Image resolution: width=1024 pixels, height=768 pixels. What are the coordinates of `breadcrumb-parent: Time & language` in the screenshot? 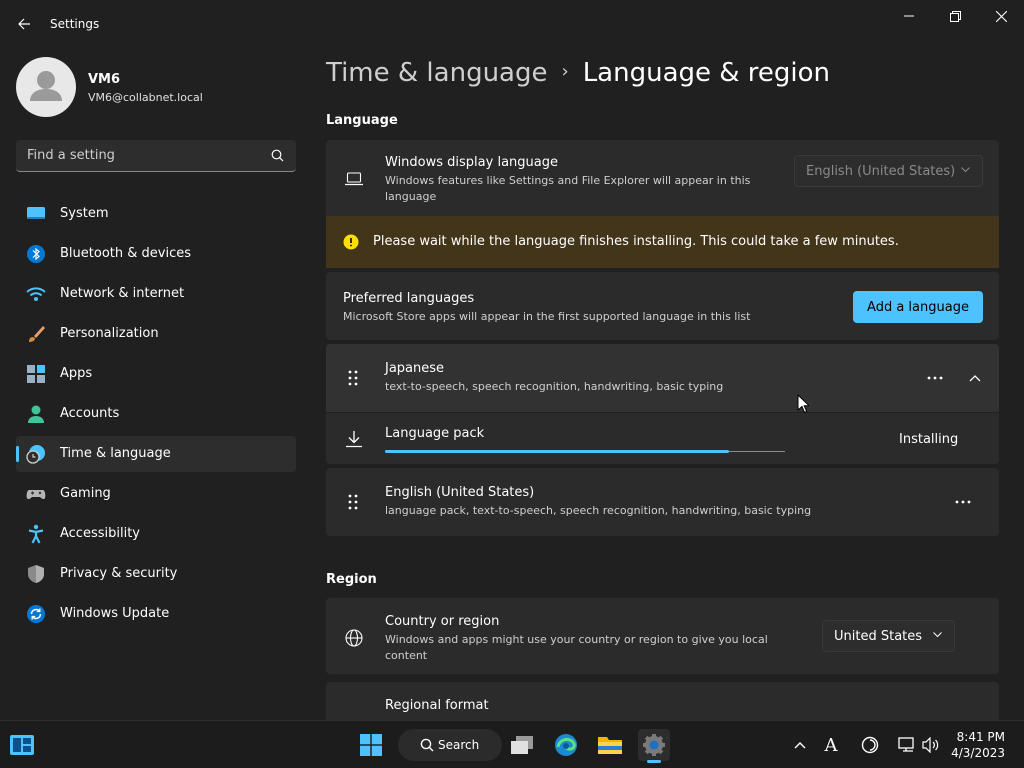 It's located at (436, 73).